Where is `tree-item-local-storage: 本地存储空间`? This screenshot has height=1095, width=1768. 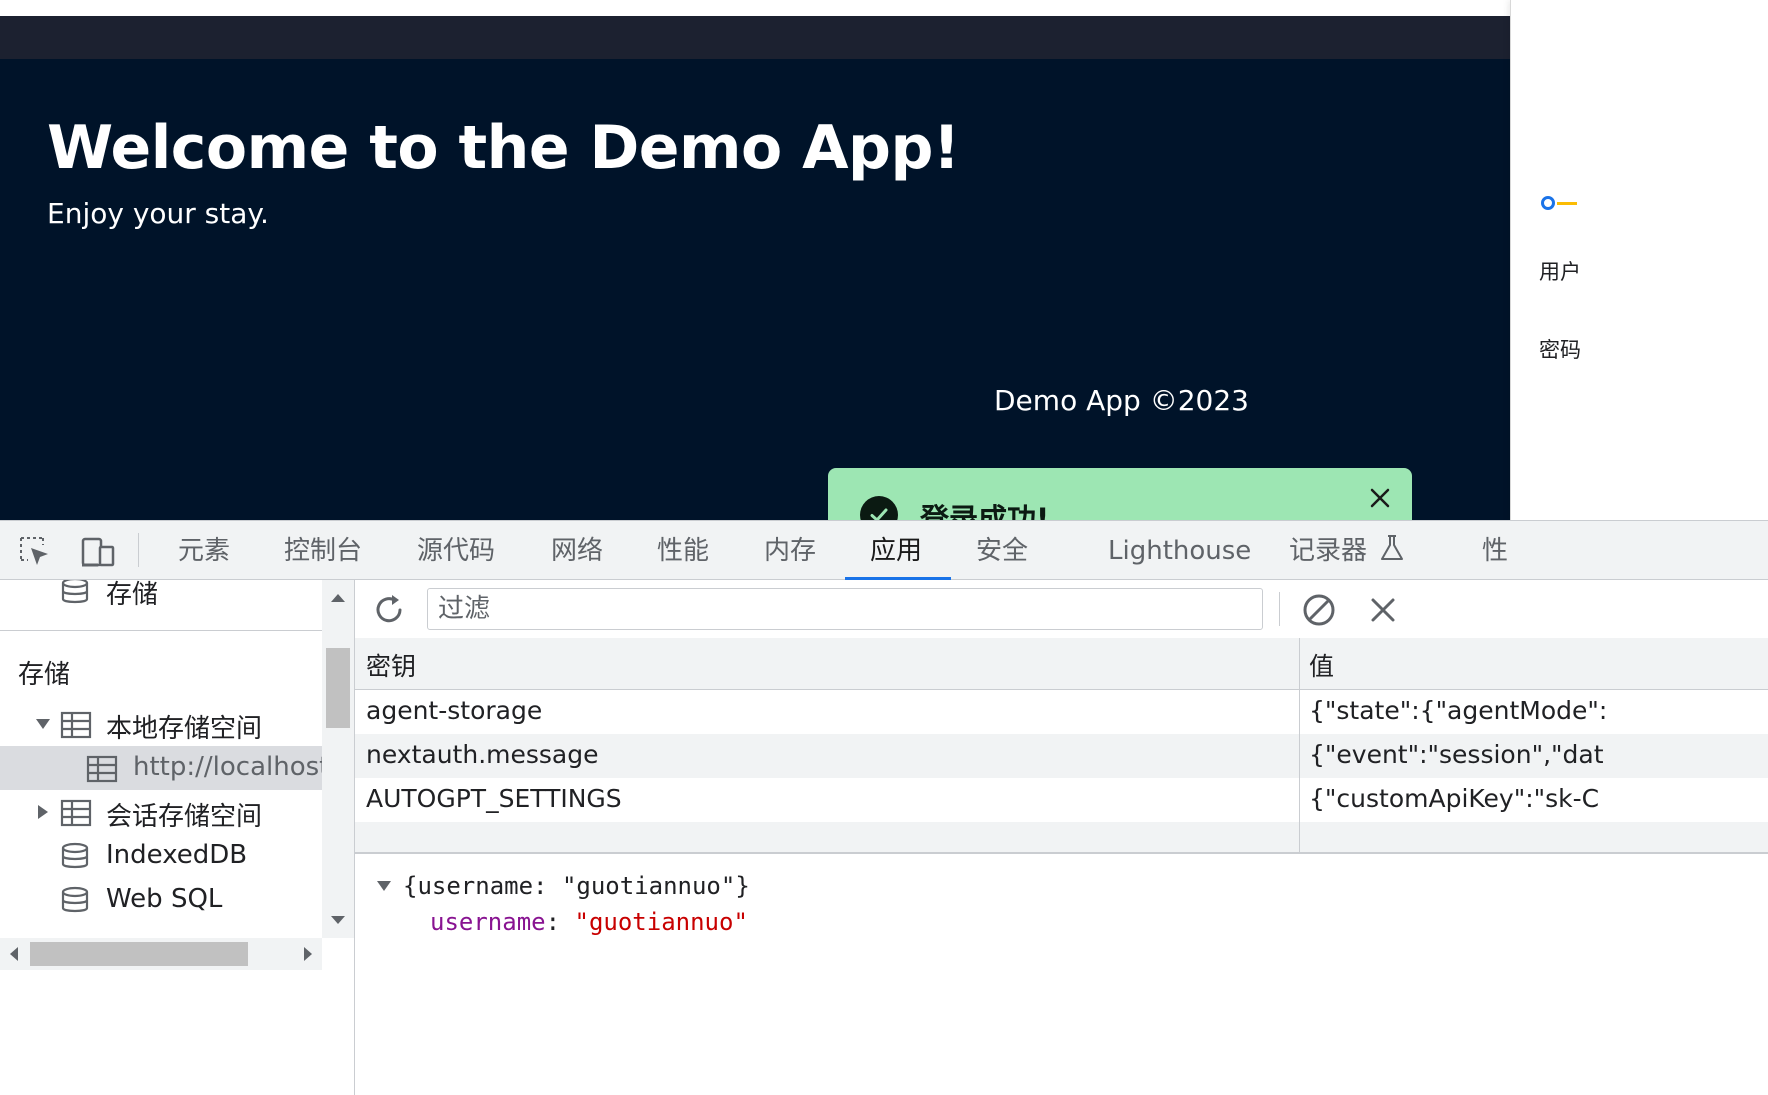
tree-item-local-storage: 本地存储空间 is located at coordinates (161, 724).